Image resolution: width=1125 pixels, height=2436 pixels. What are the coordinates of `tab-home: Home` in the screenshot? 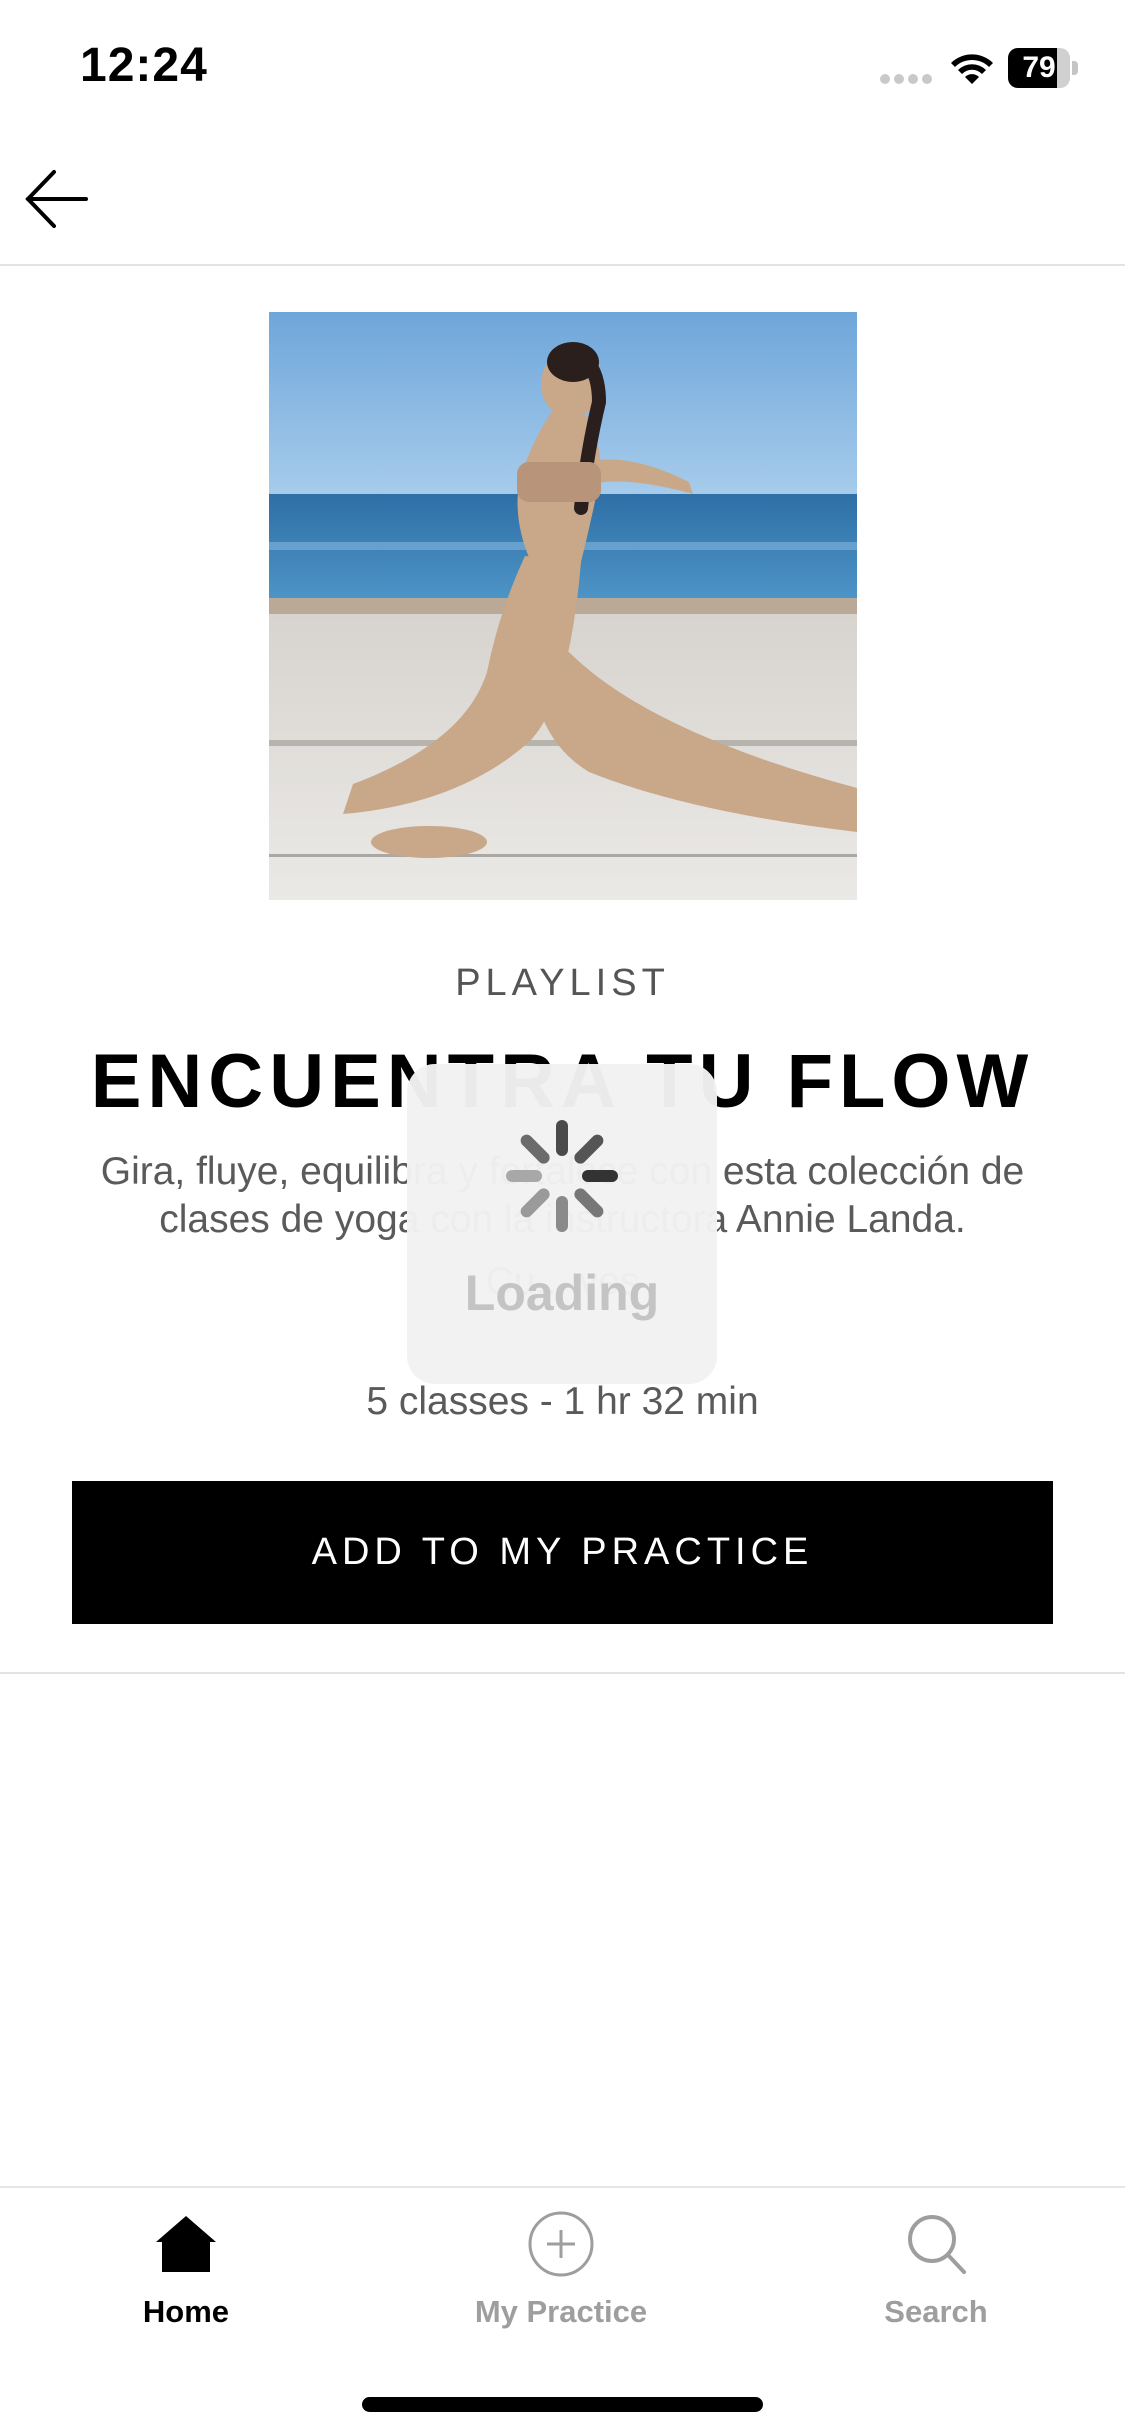 It's located at (186, 2270).